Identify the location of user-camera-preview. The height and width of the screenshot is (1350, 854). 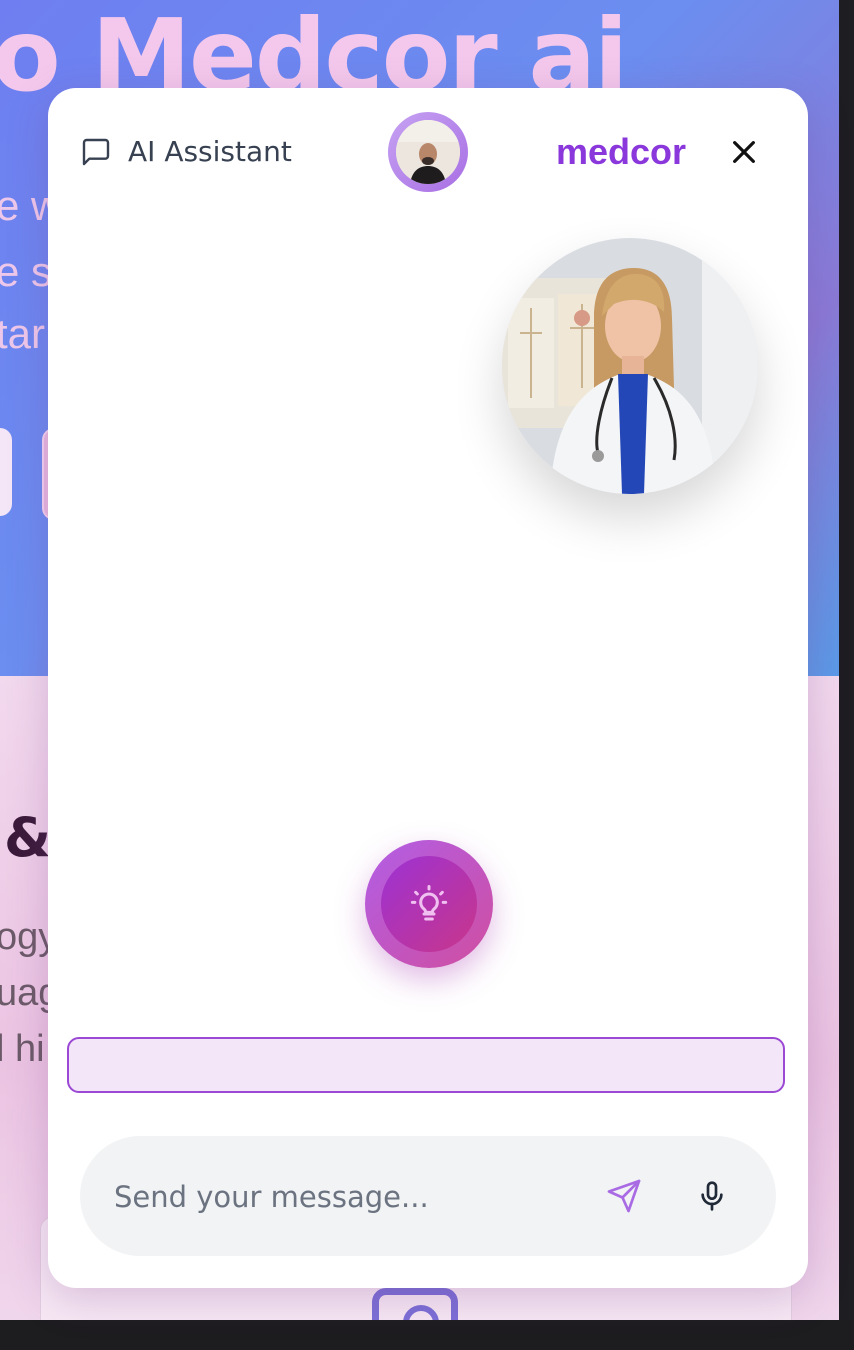
(428, 152).